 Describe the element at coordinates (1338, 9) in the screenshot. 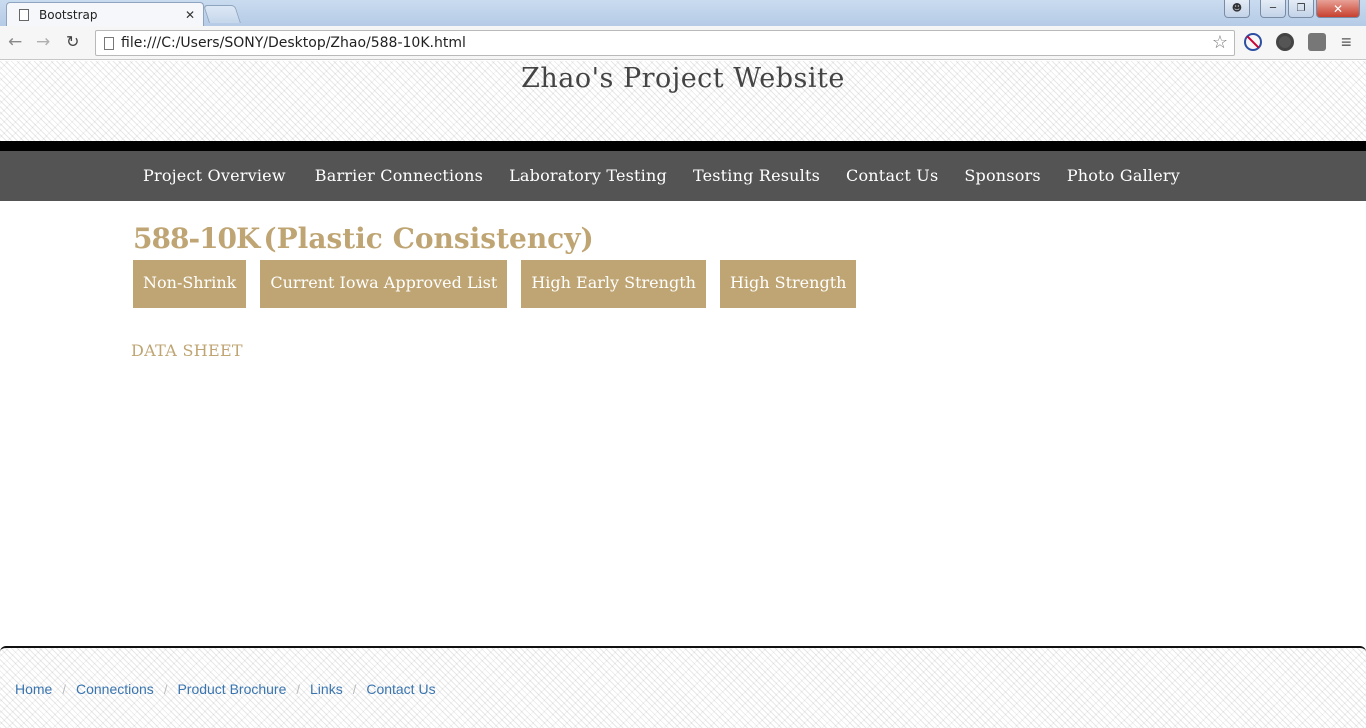

I see `window-close-icon: ✕` at that location.